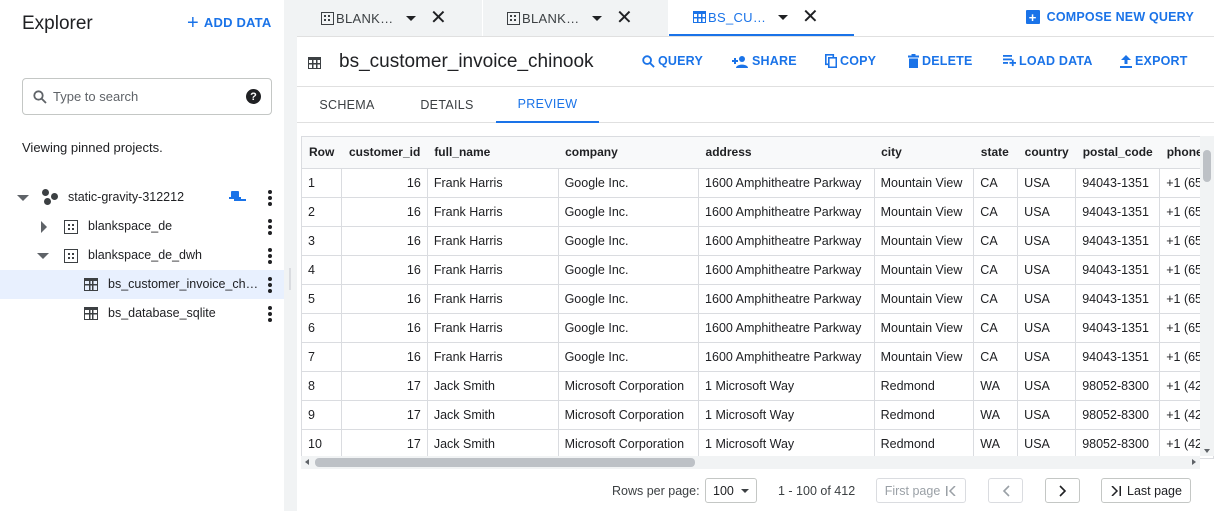 This screenshot has width=1214, height=511. Describe the element at coordinates (731, 490) in the screenshot. I see `rows-per-page-select: 100` at that location.